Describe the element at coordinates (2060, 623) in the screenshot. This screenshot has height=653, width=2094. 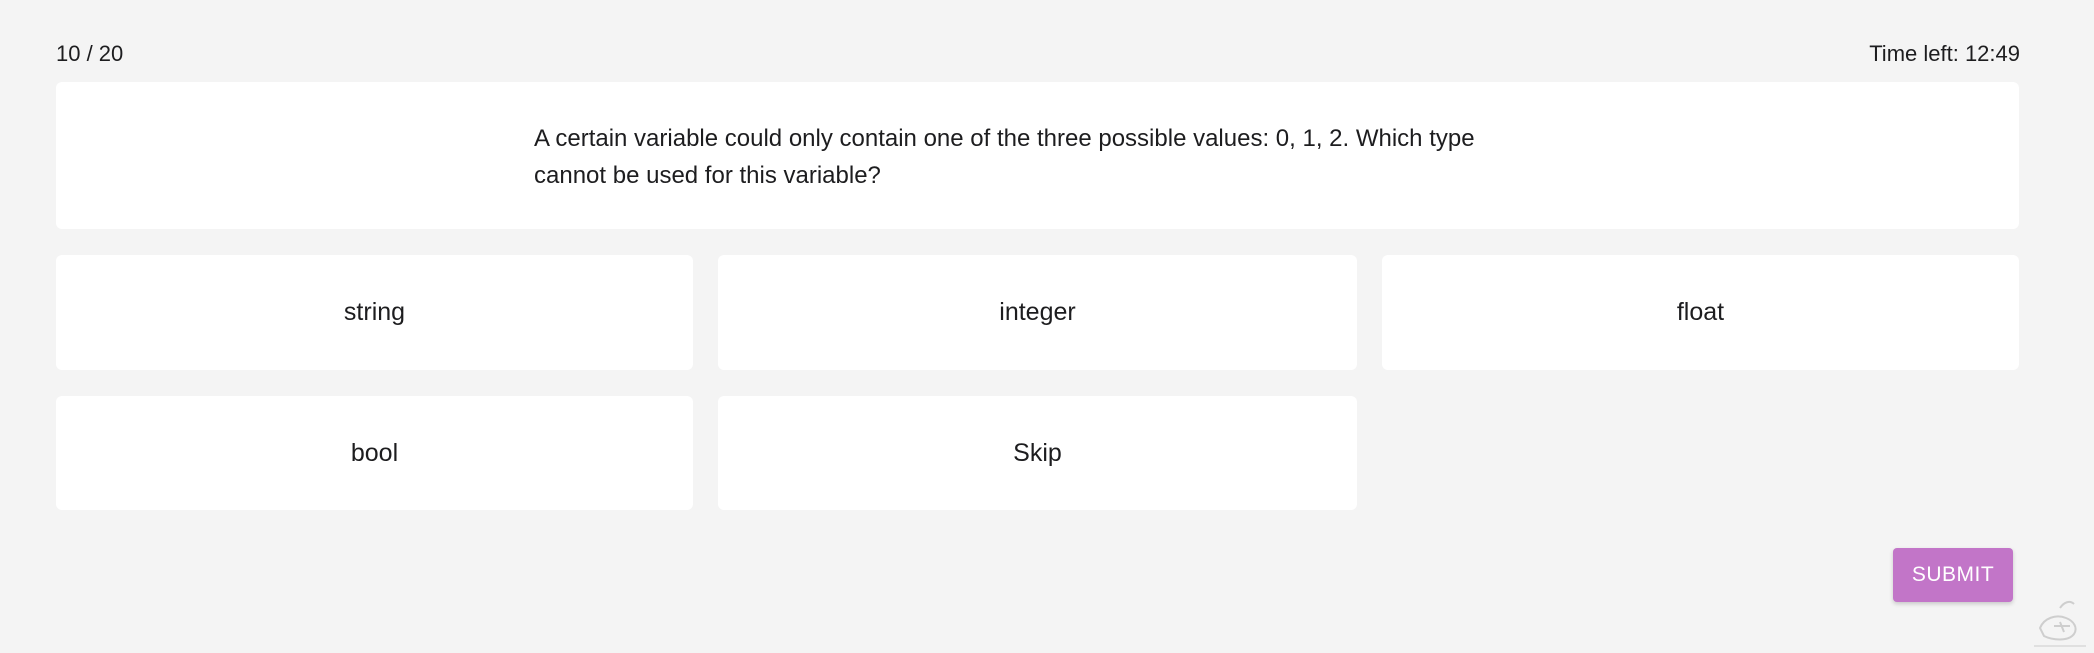
I see `watermark-logo-icon` at that location.